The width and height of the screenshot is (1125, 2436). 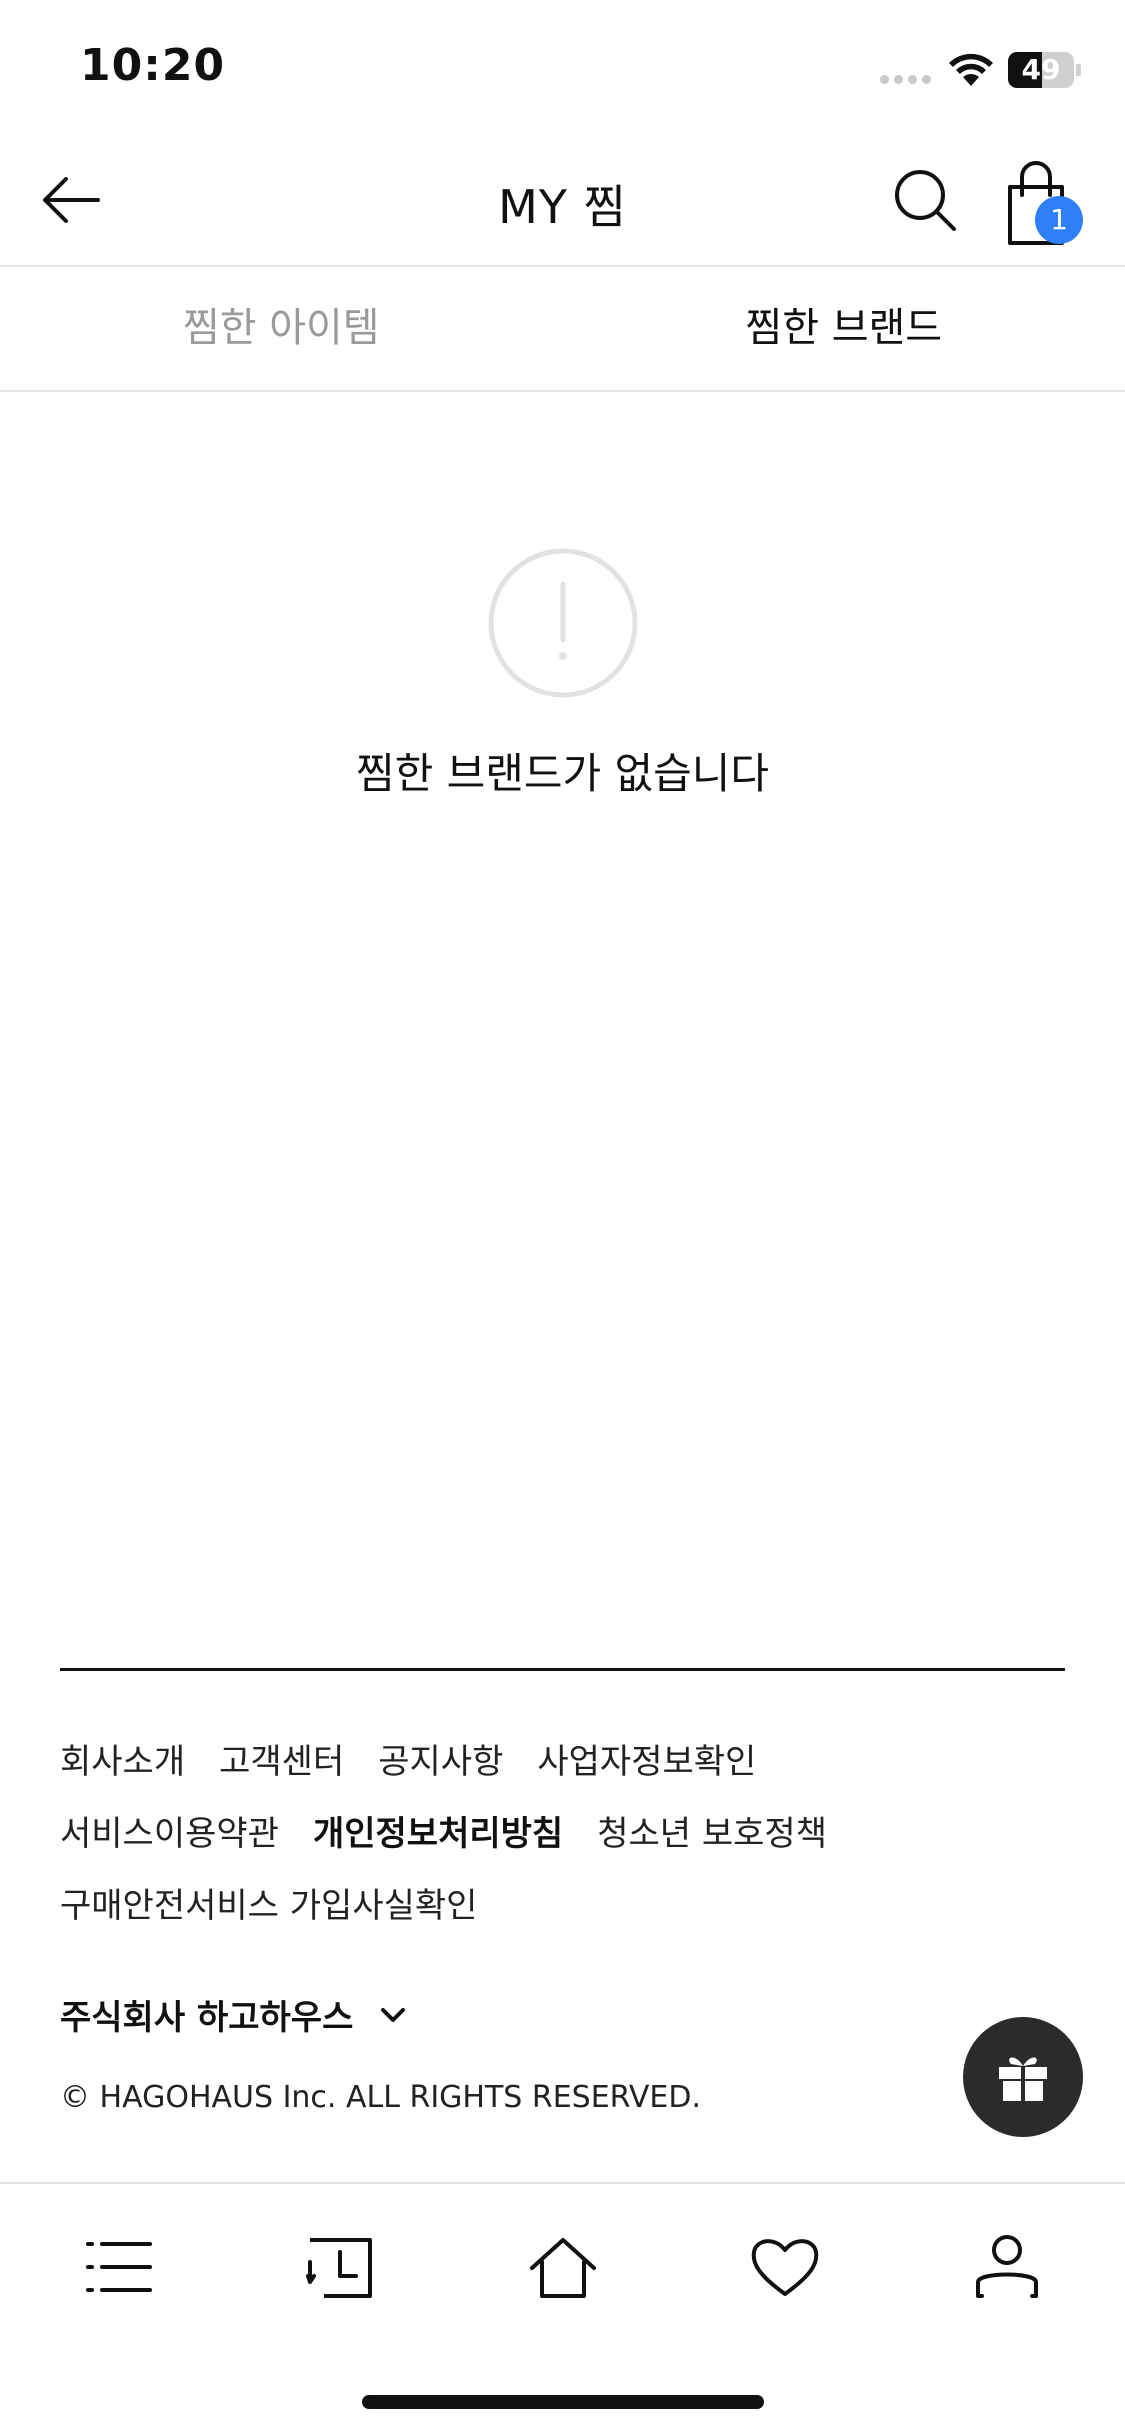 What do you see at coordinates (341, 2267) in the screenshot?
I see `recent-icon` at bounding box center [341, 2267].